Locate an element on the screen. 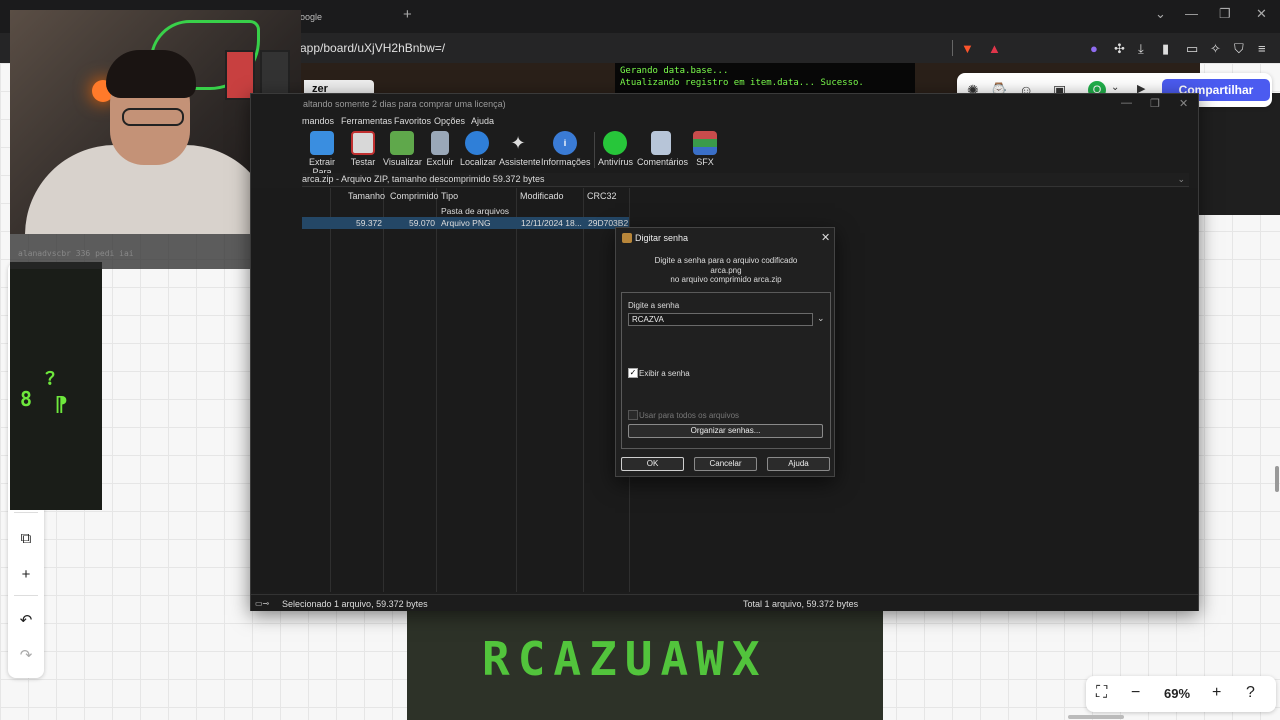 The width and height of the screenshot is (1280, 720). maximize-icon: ❐ is located at coordinates (1225, 14).